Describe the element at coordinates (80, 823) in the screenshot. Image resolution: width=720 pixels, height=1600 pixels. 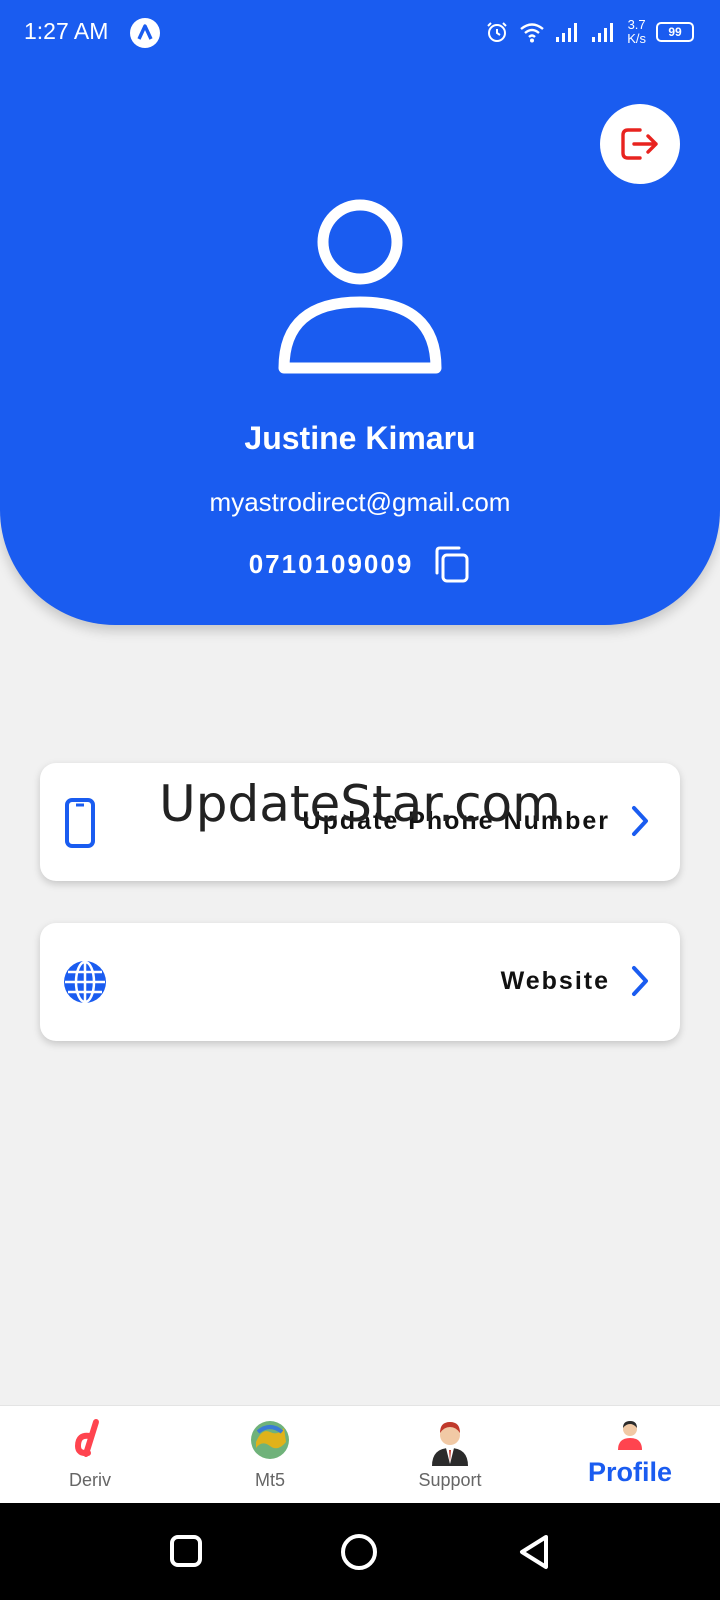
I see `phone-icon` at that location.